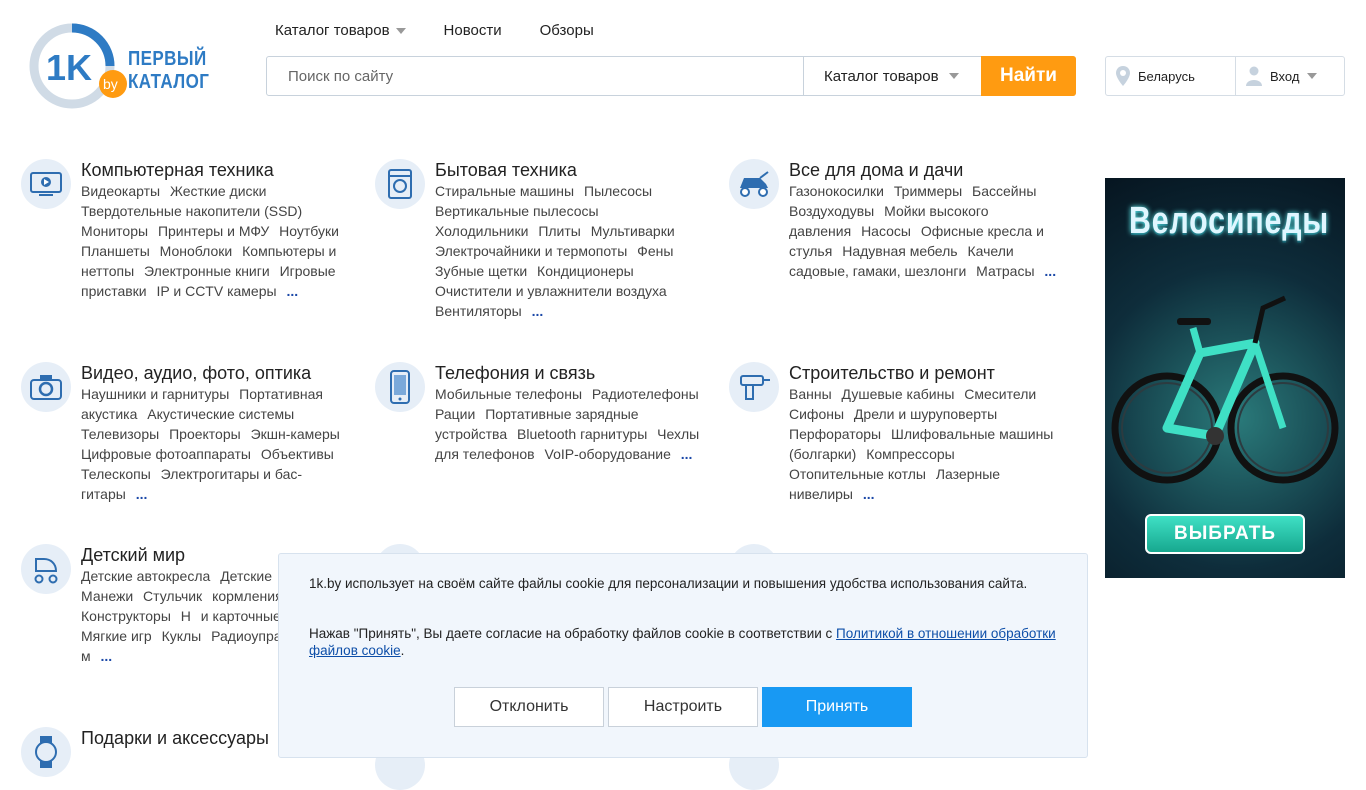  I want to click on category-title: Все для дома и дачи, so click(876, 163).